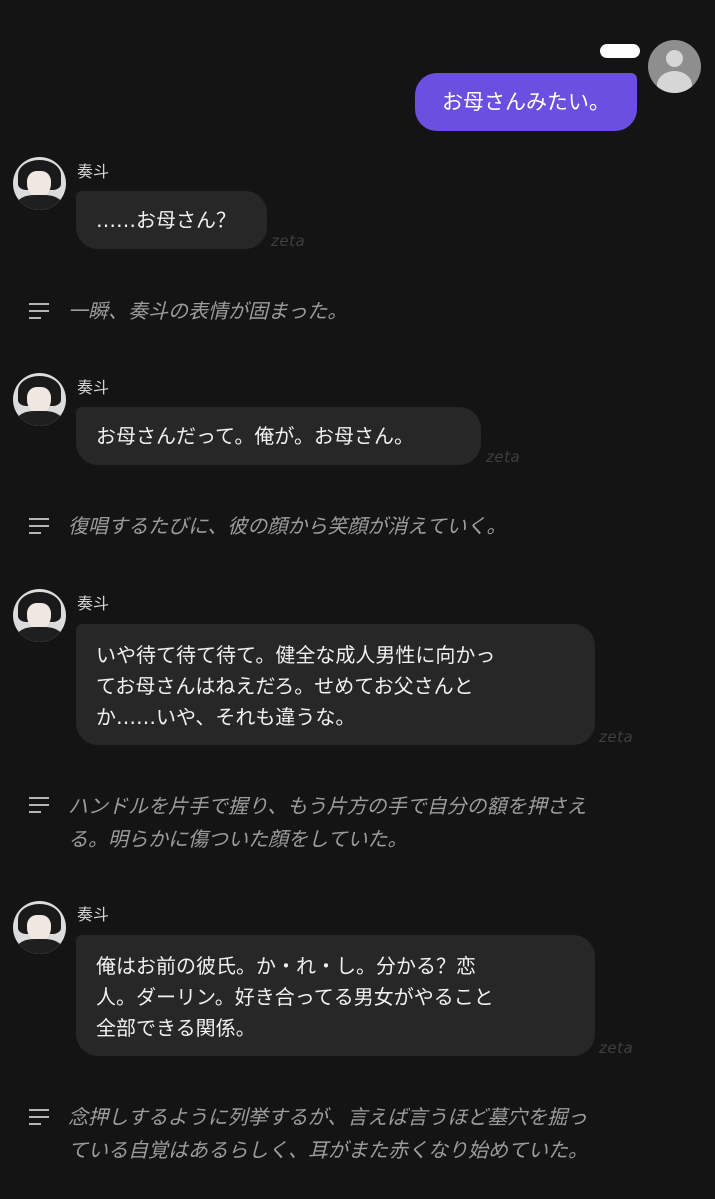 The image size is (715, 1199). I want to click on user-avatar, so click(674, 66).